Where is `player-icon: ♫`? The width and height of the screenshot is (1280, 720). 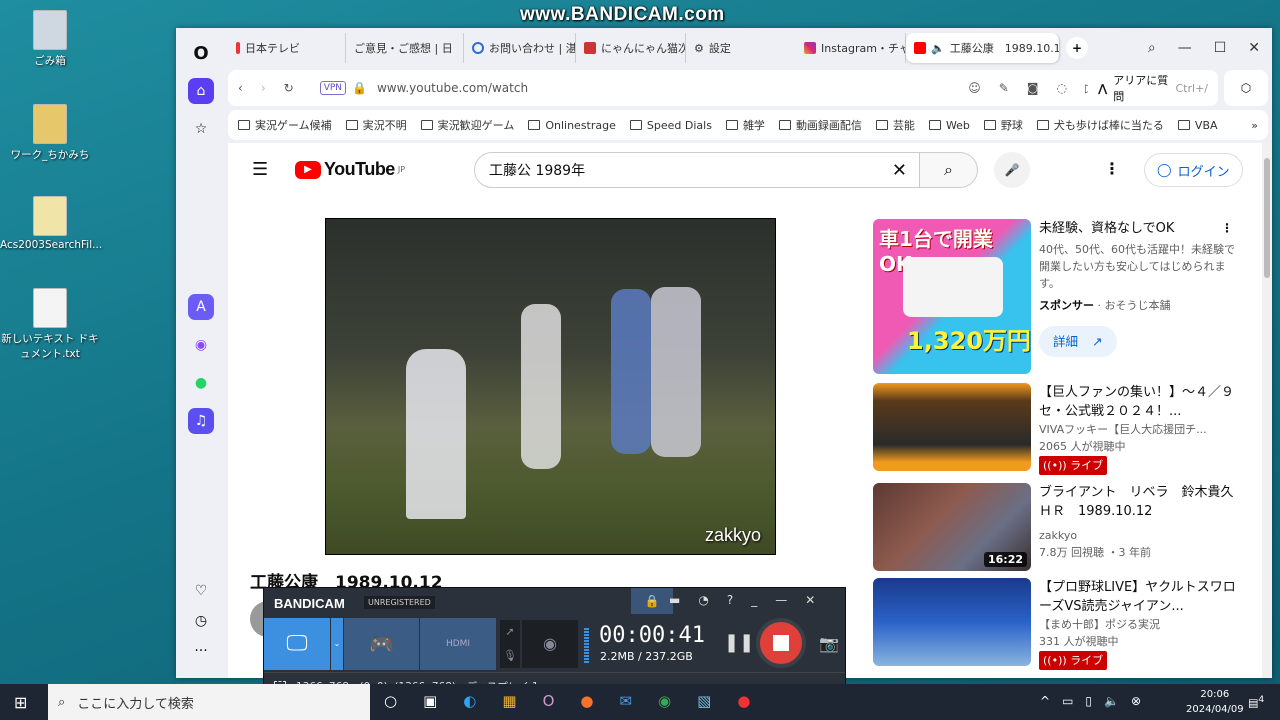 player-icon: ♫ is located at coordinates (201, 421).